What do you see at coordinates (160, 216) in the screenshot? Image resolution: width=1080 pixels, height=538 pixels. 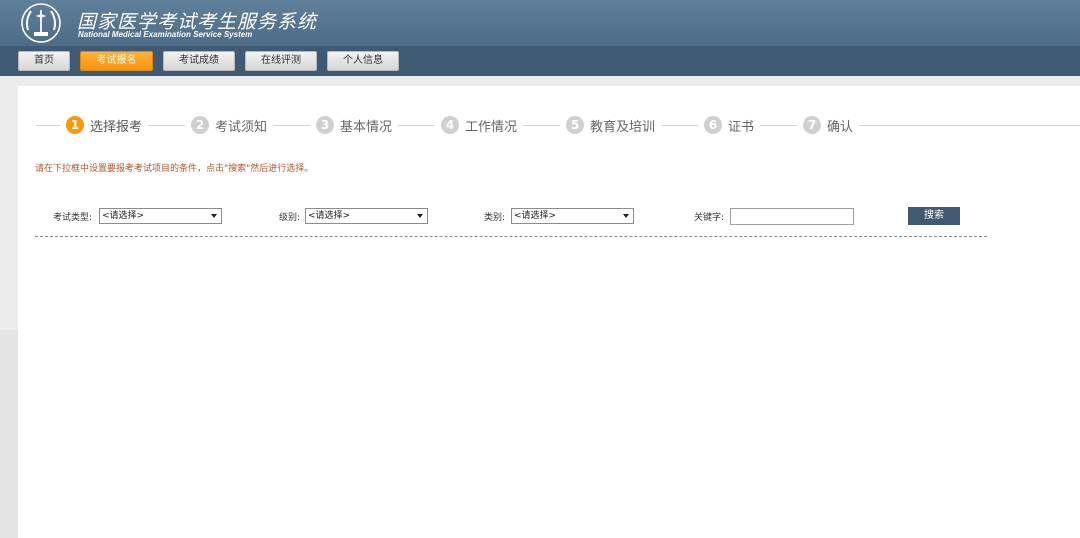 I see `exam-type-select: <请选择>` at bounding box center [160, 216].